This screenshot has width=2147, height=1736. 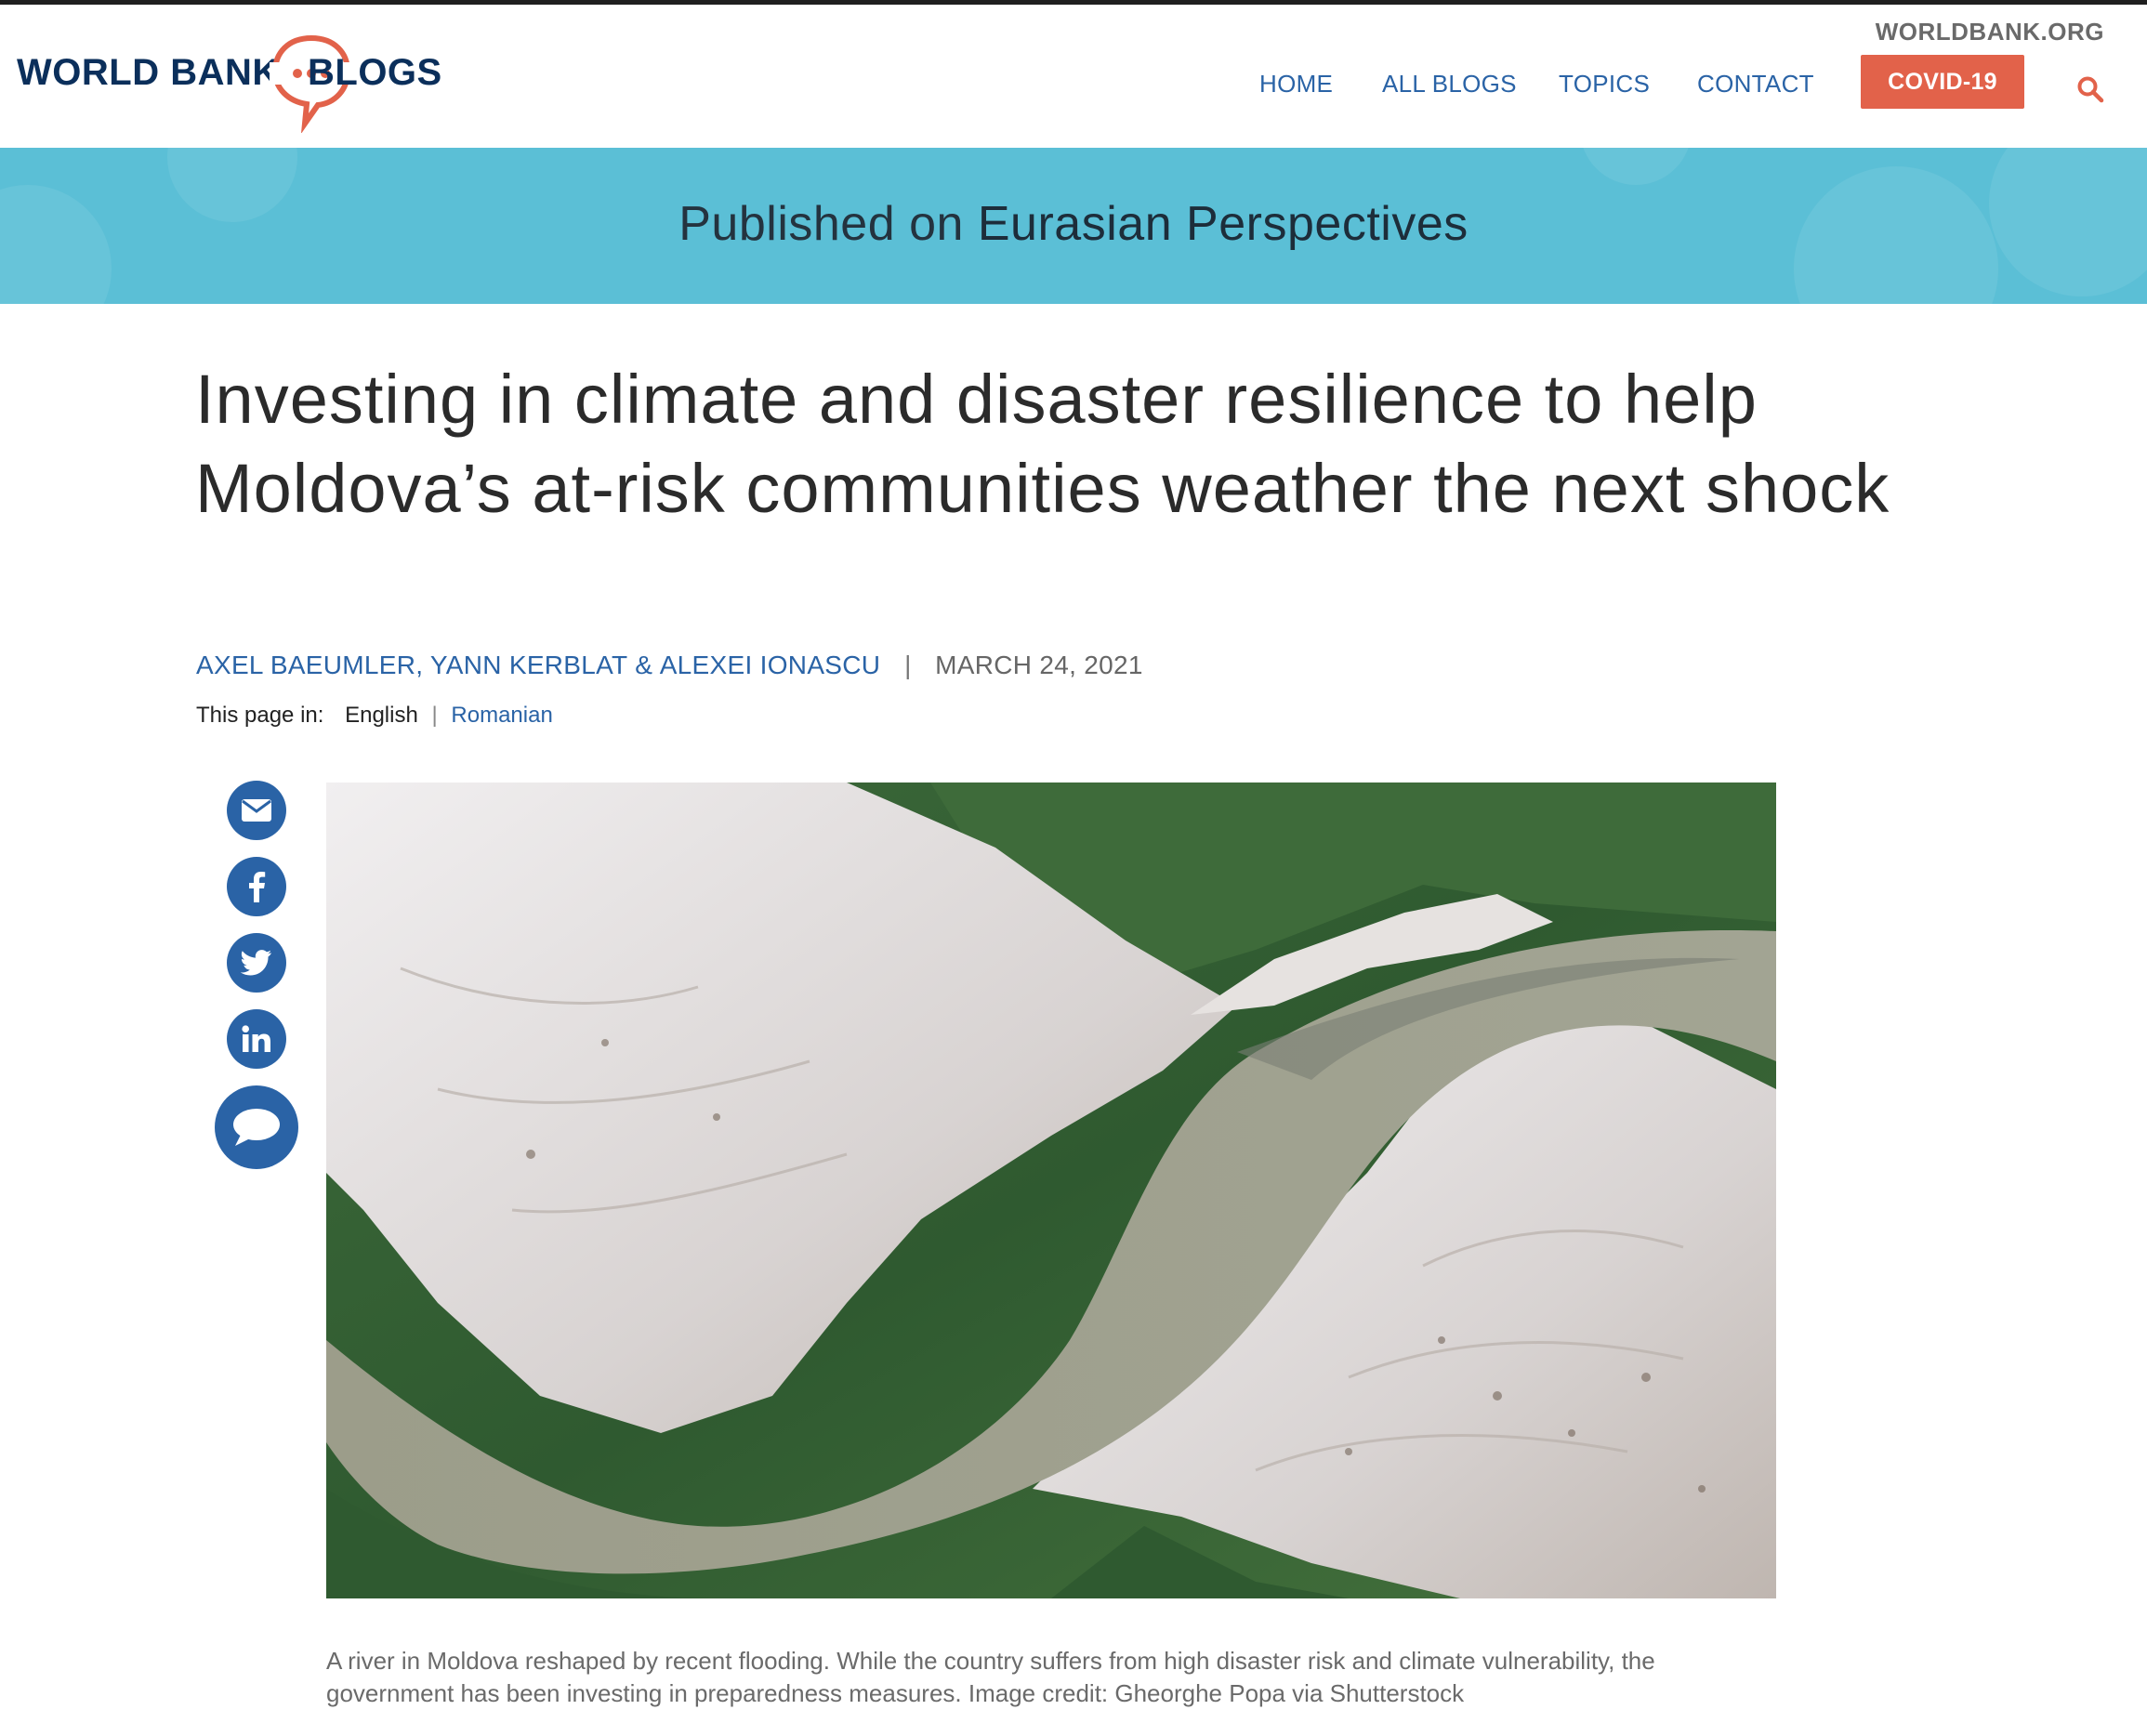 I want to click on author-link: YANN KERBLAT, so click(x=529, y=665).